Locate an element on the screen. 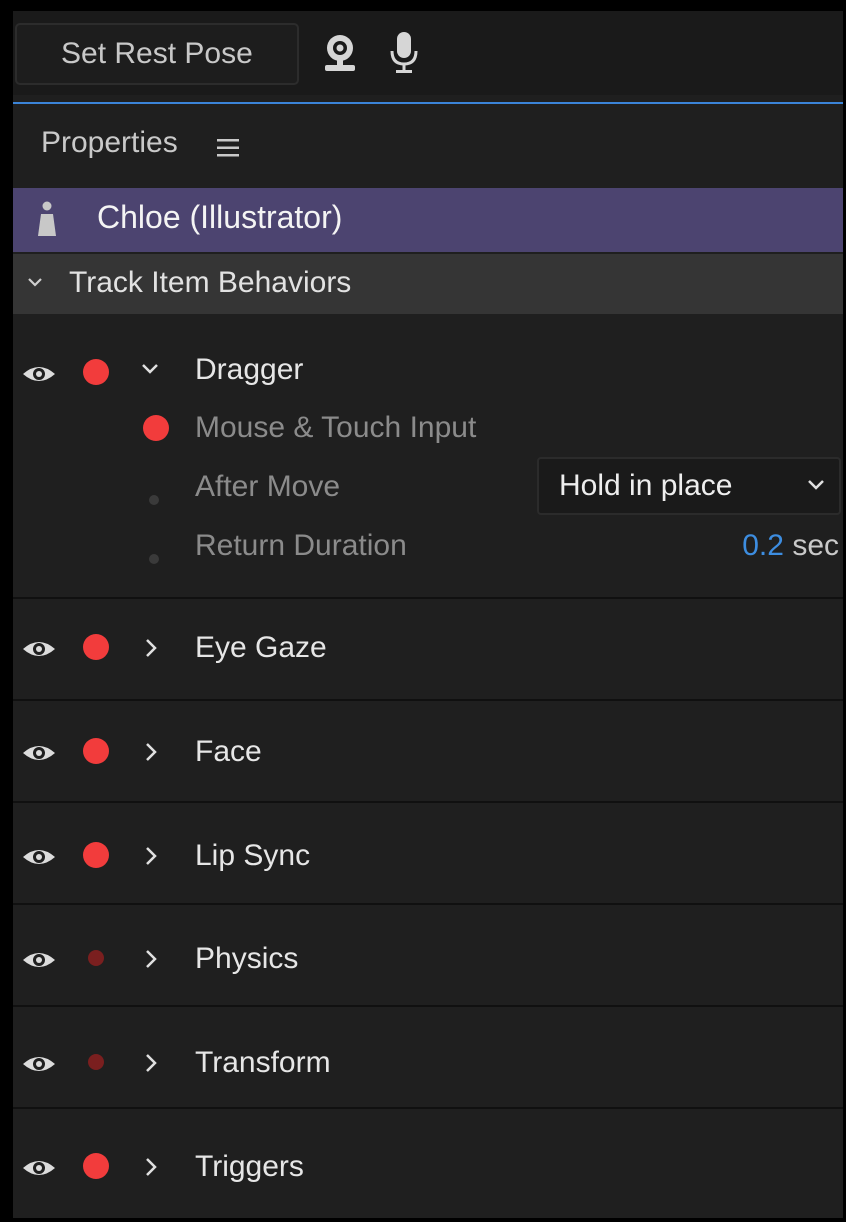  behavior-row-lip-sync: Lip Sync is located at coordinates (428, 854).